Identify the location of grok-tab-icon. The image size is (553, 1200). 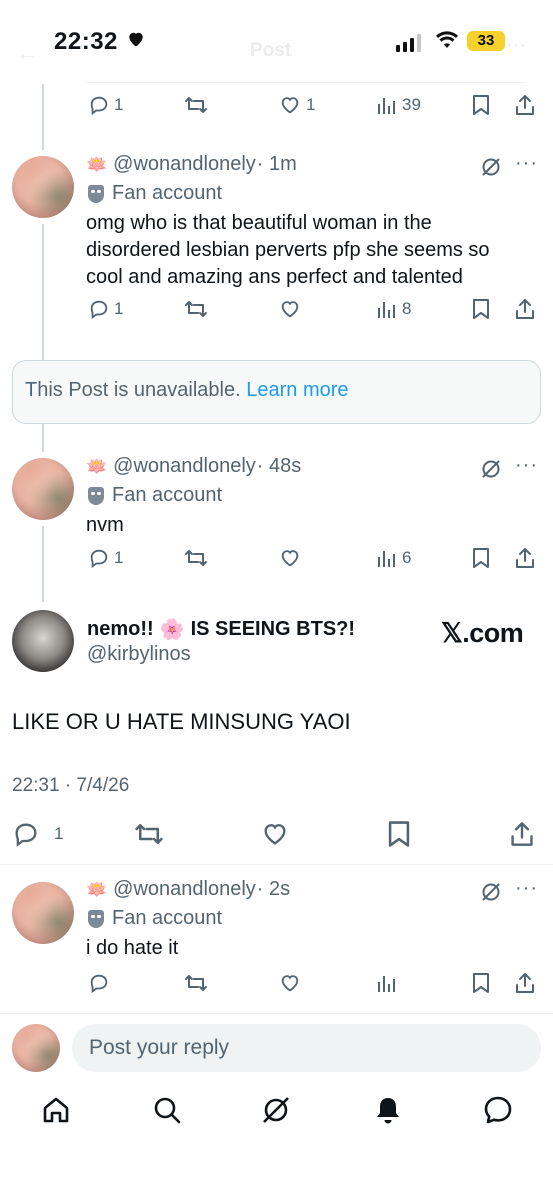
(276, 1110).